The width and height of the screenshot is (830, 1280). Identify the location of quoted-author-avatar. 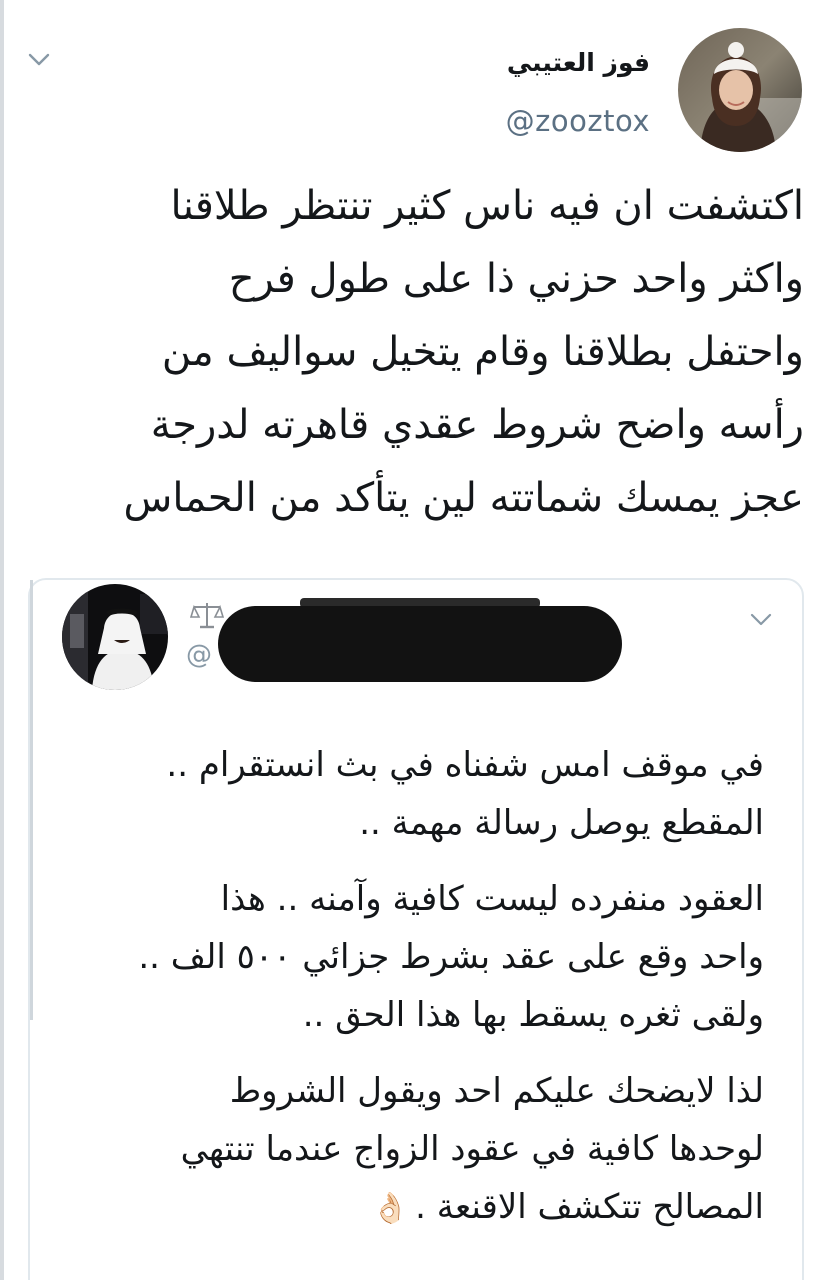
(115, 637).